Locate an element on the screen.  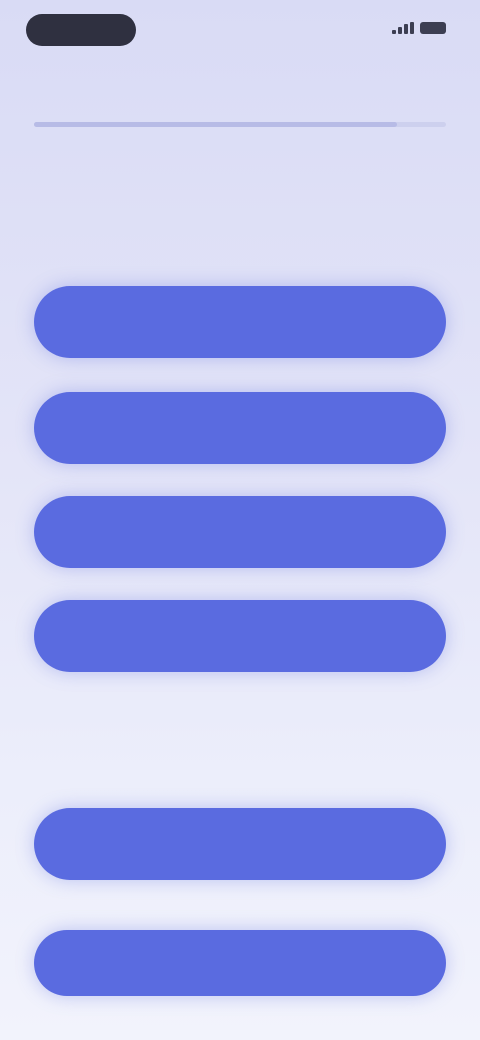
status-icons is located at coordinates (419, 28).